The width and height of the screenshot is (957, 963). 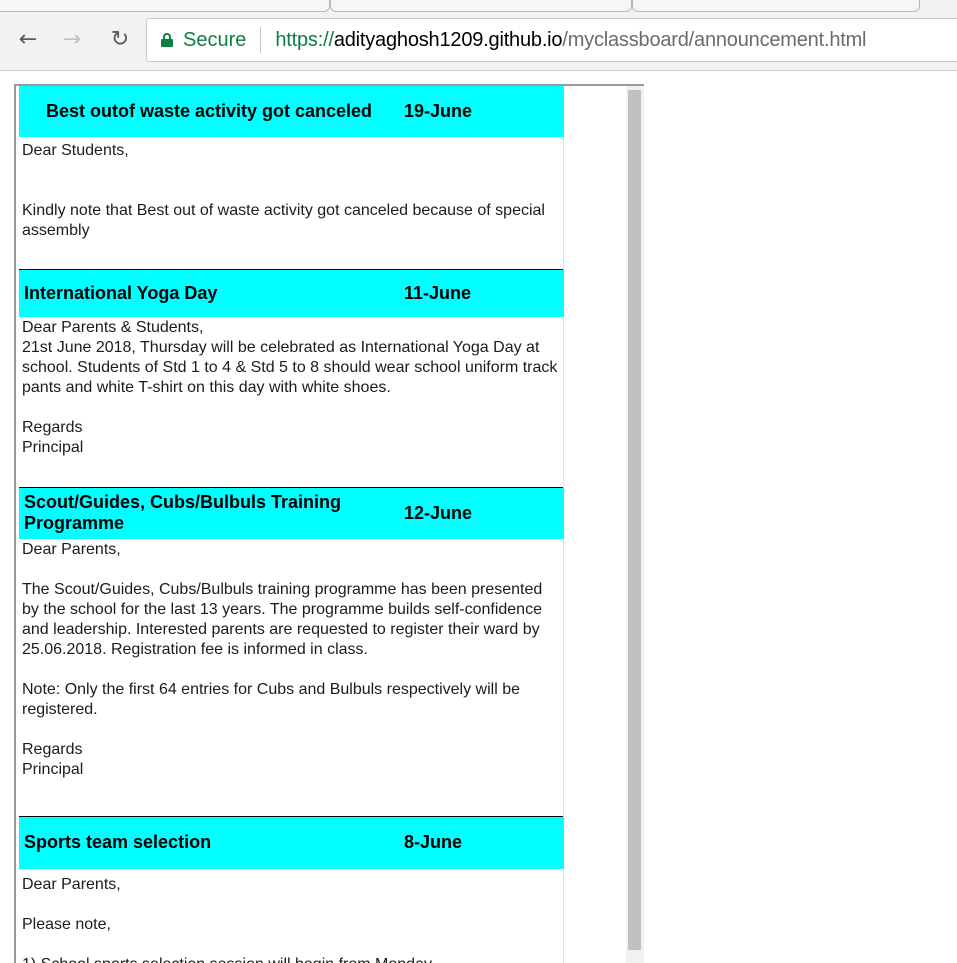 What do you see at coordinates (714, 39) in the screenshot?
I see `url-path: /myclassboard/announcement.html` at bounding box center [714, 39].